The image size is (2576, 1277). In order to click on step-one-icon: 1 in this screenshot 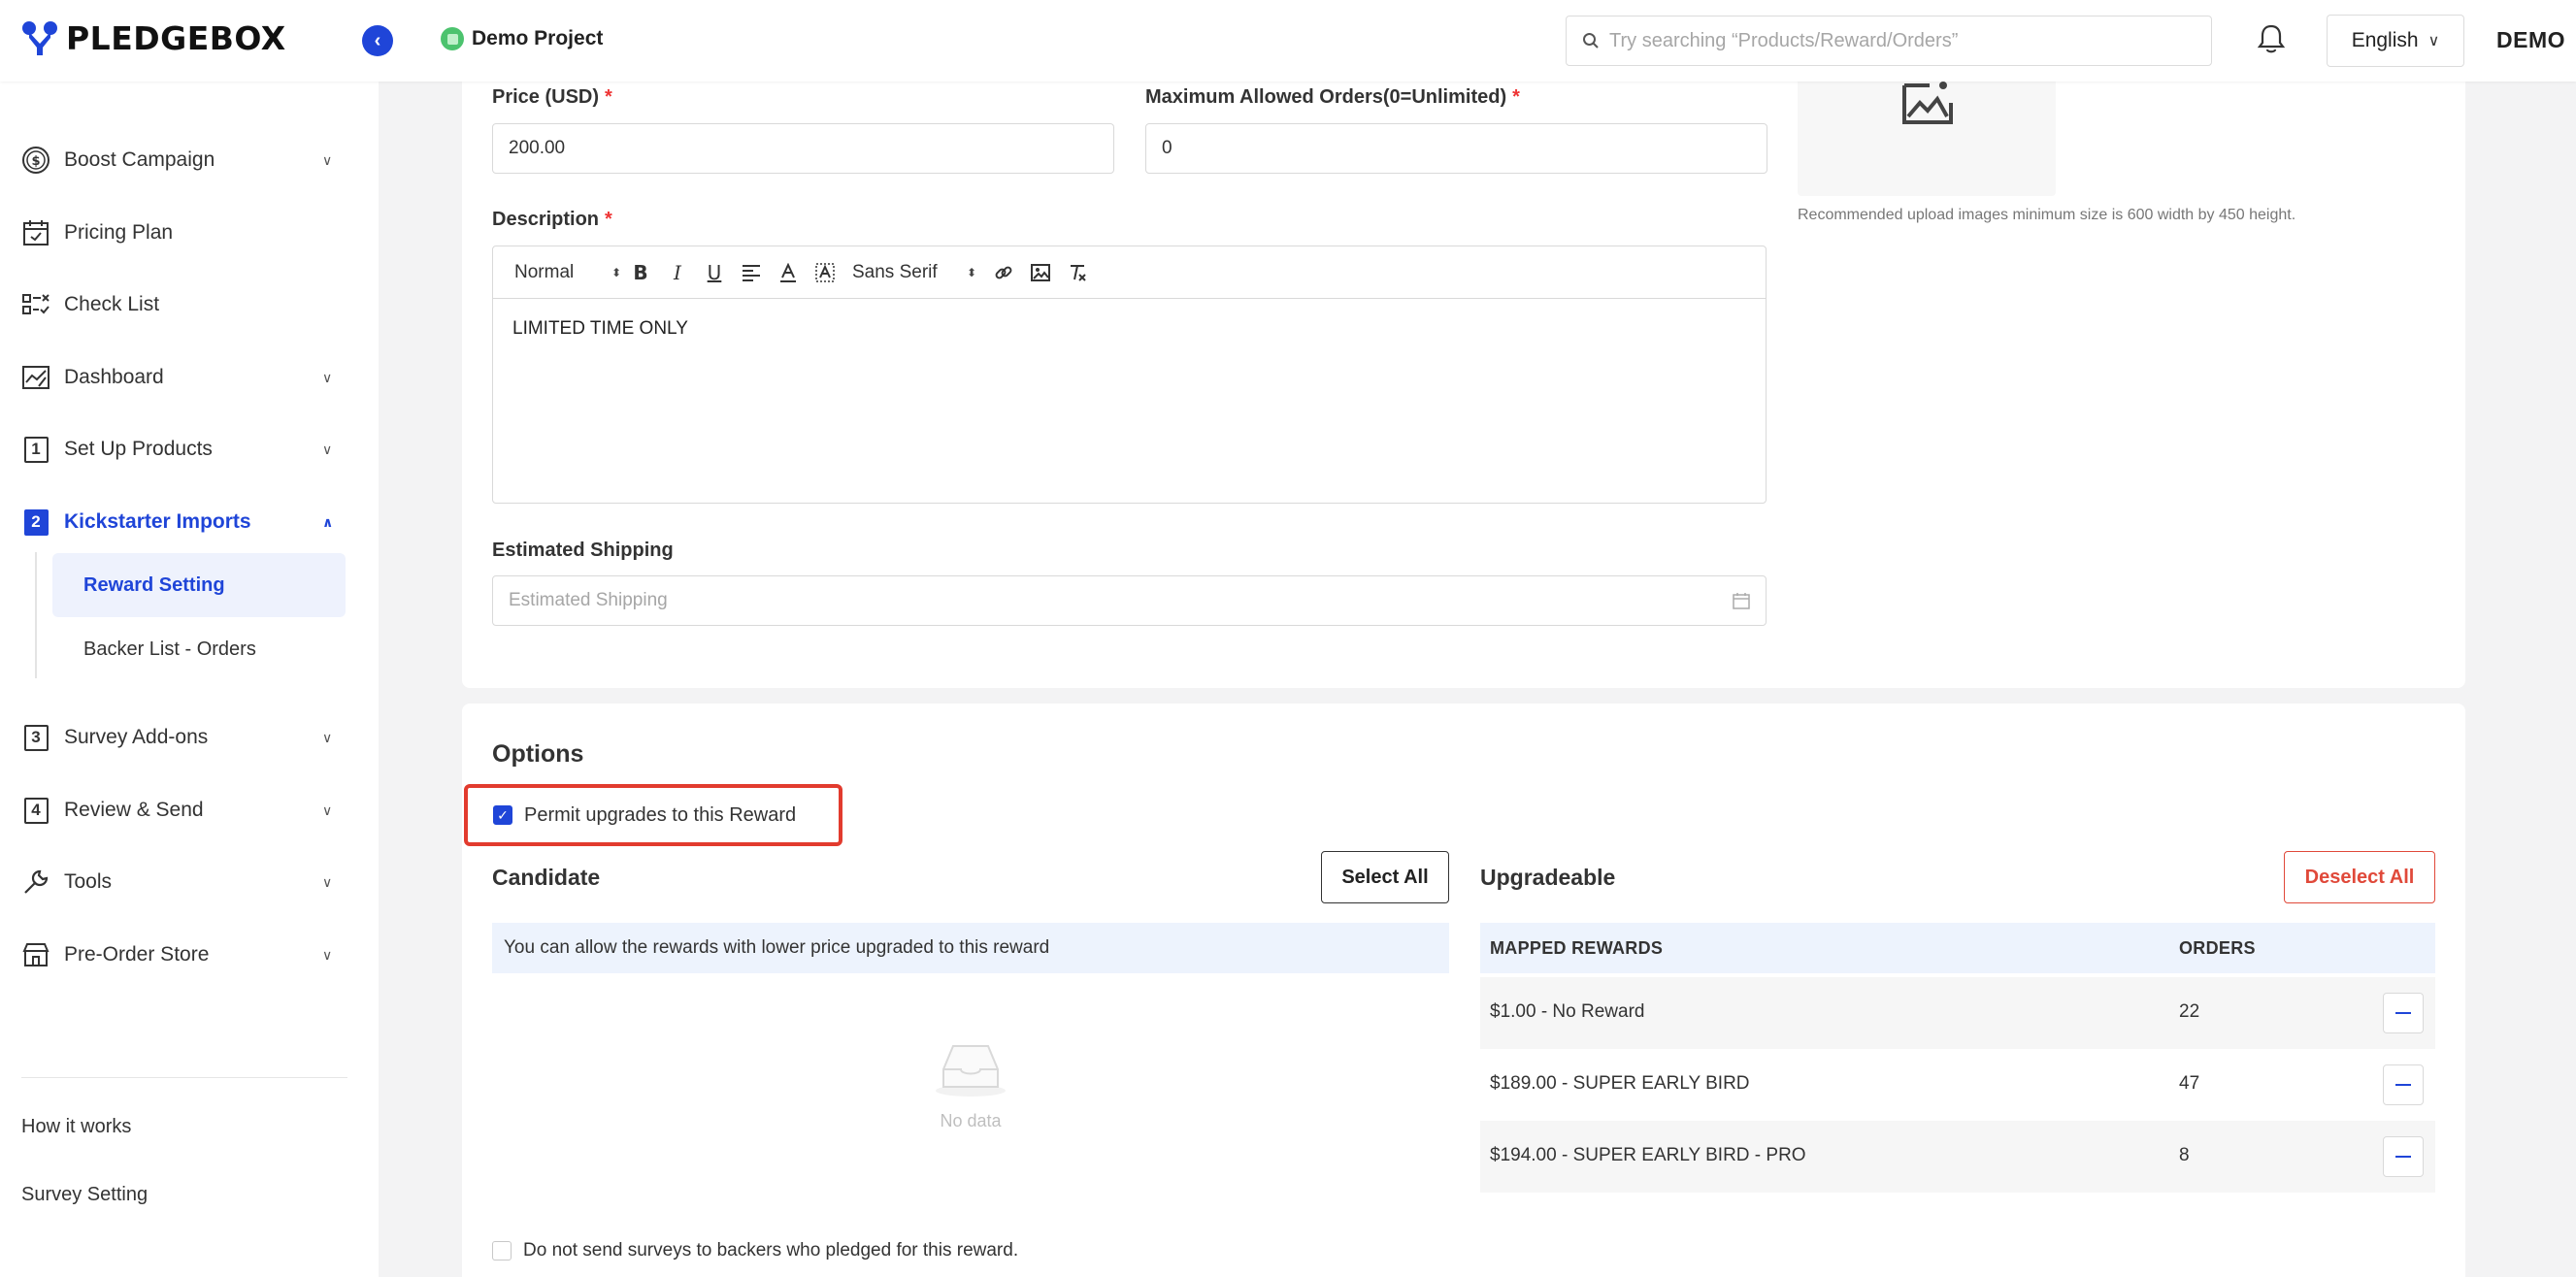, I will do `click(35, 449)`.